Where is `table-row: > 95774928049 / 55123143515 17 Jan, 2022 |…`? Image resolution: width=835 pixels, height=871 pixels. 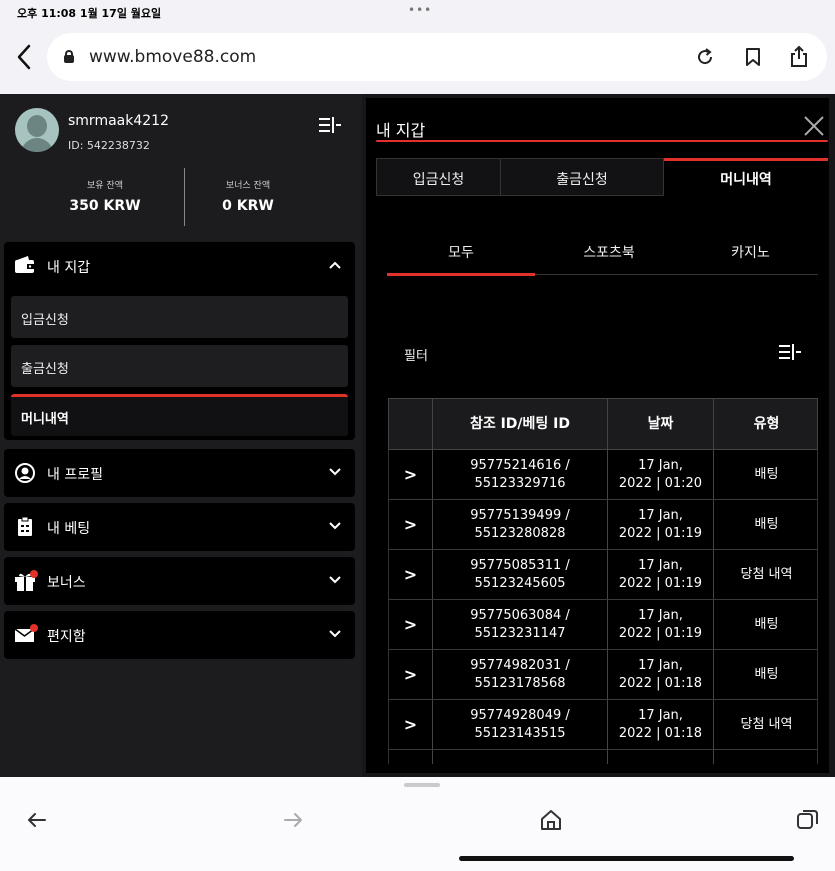 table-row: > 95774928049 / 55123143515 17 Jan, 2022 |… is located at coordinates (603, 725).